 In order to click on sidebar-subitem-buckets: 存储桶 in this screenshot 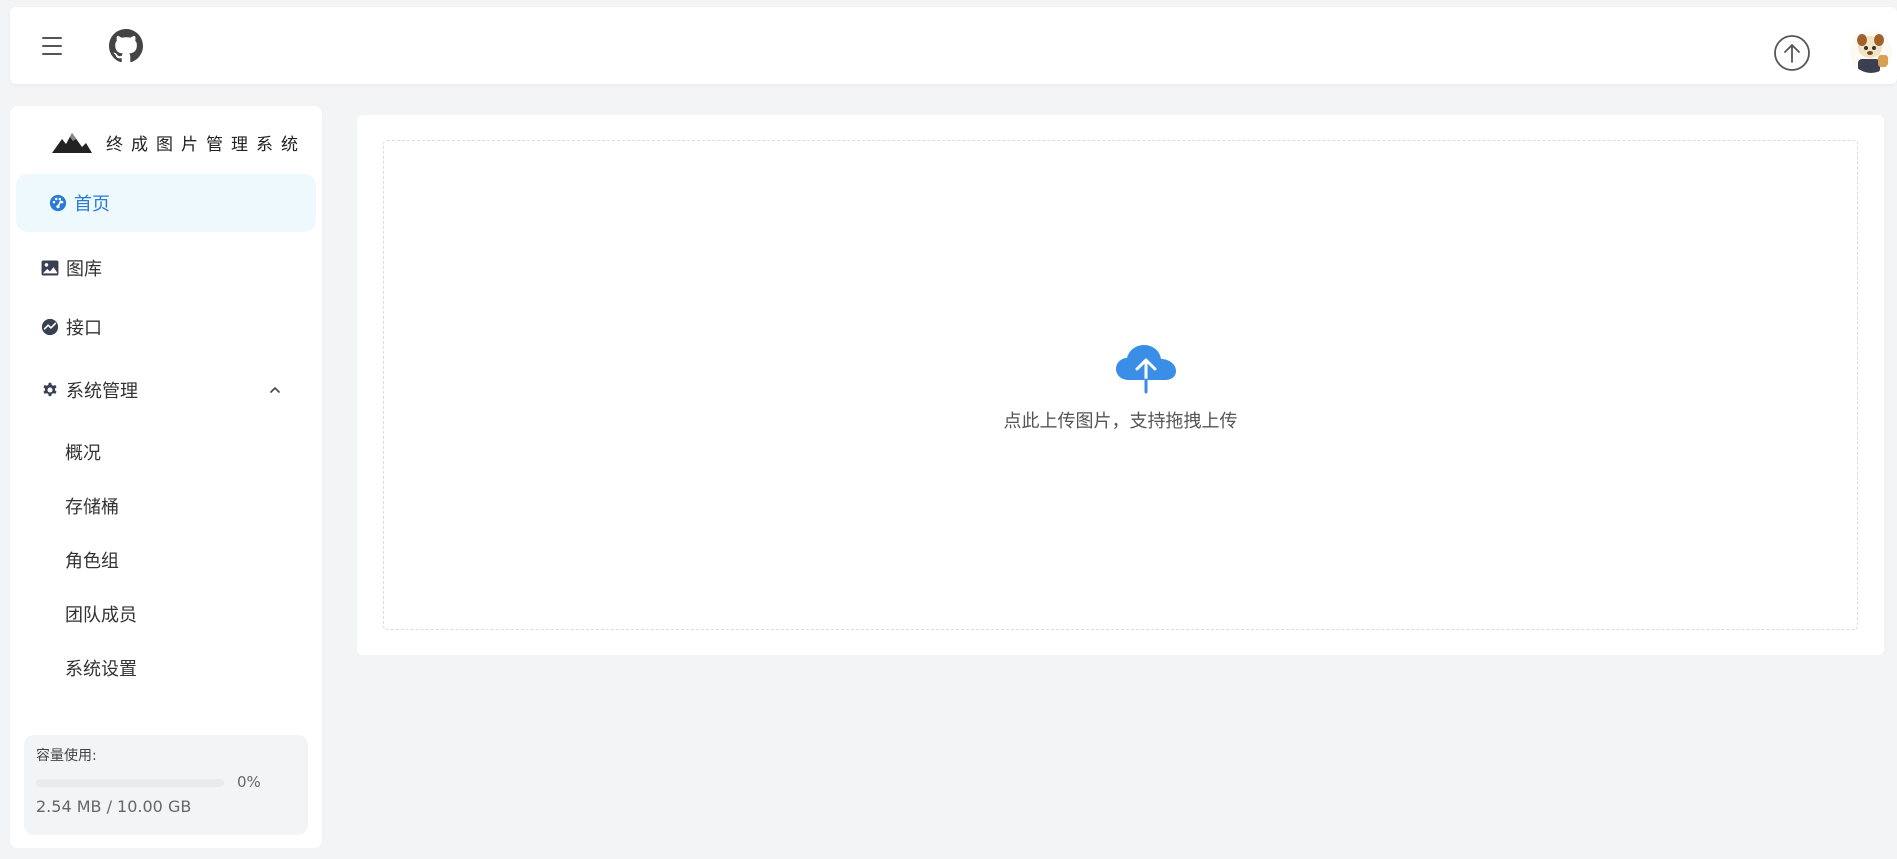, I will do `click(166, 506)`.